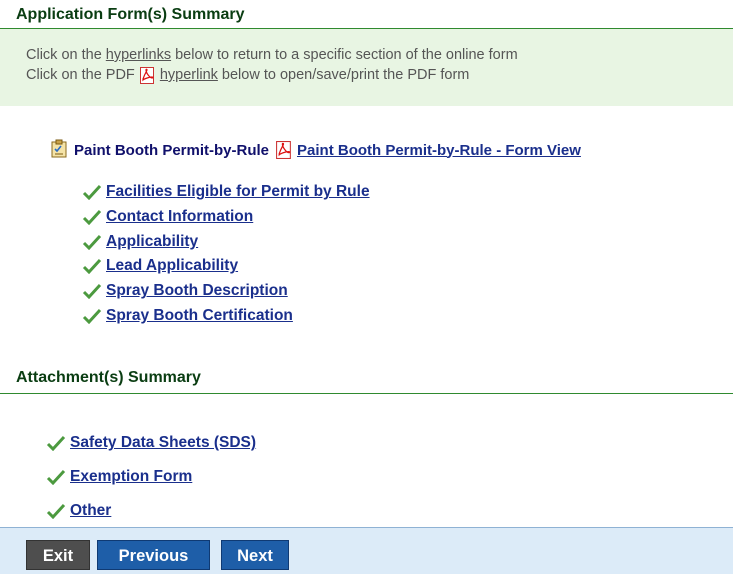  What do you see at coordinates (60, 150) in the screenshot?
I see `form-checklist-icon` at bounding box center [60, 150].